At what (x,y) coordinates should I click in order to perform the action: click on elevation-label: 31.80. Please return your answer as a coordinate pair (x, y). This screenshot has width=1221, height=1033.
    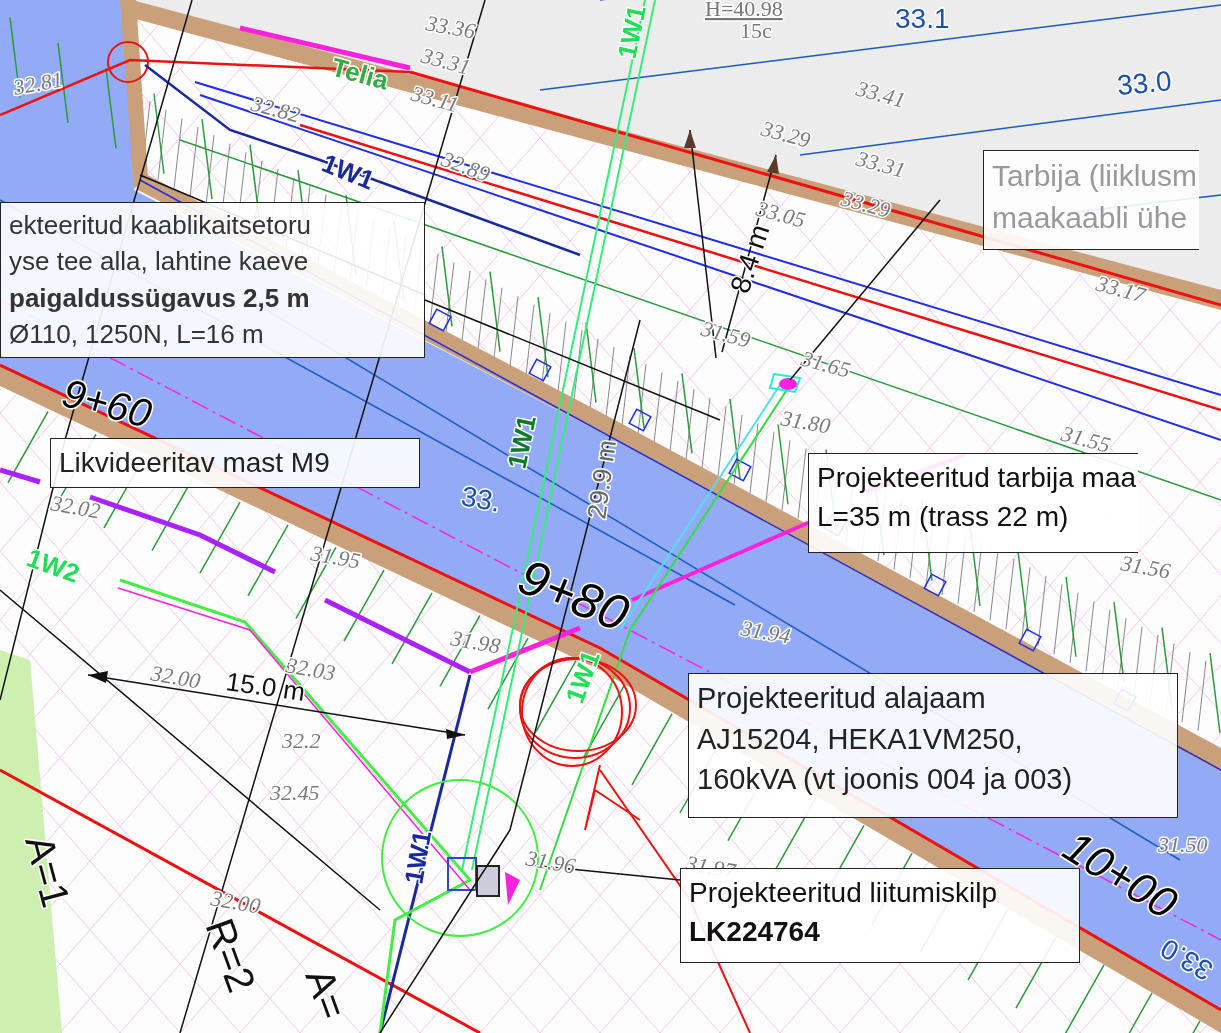
    Looking at the image, I should click on (806, 422).